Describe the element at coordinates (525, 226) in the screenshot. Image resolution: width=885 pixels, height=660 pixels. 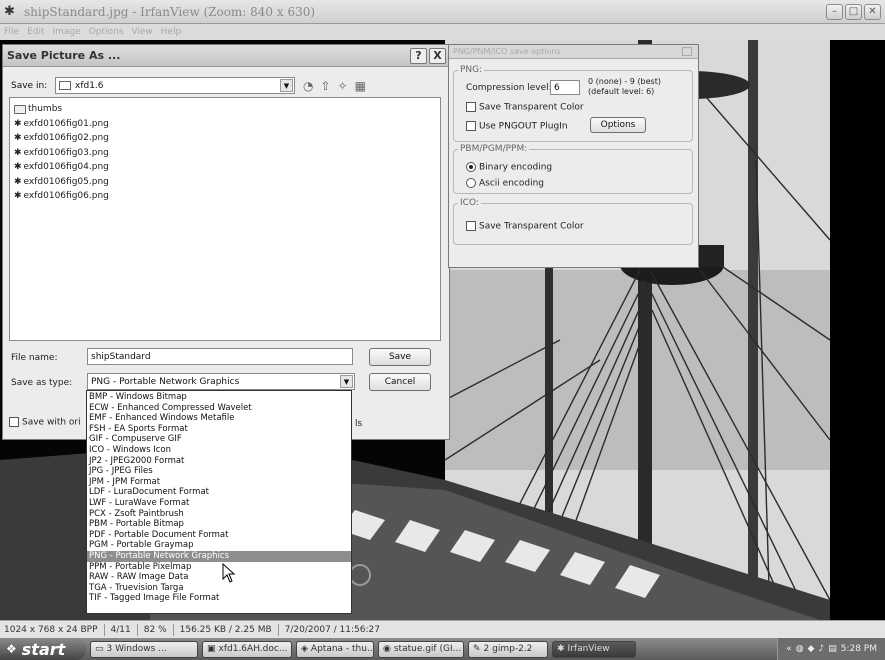
I see `ico-transparent-option: Save Transparent Color` at that location.